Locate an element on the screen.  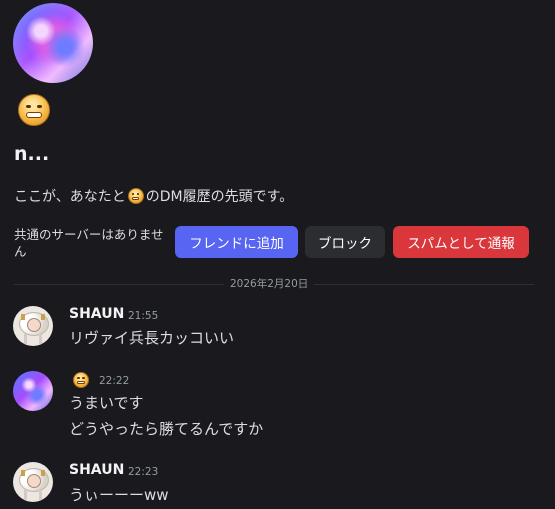
dm-intro-before: ここが、あなたと is located at coordinates (70, 197).